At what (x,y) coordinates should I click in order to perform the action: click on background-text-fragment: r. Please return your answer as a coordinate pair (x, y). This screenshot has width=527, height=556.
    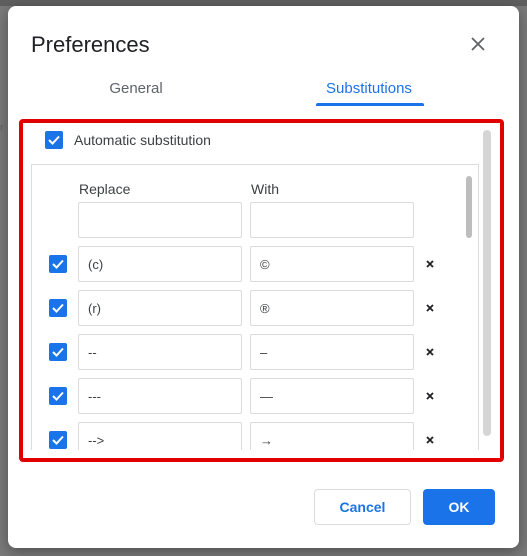
    Looking at the image, I should click on (2, 128).